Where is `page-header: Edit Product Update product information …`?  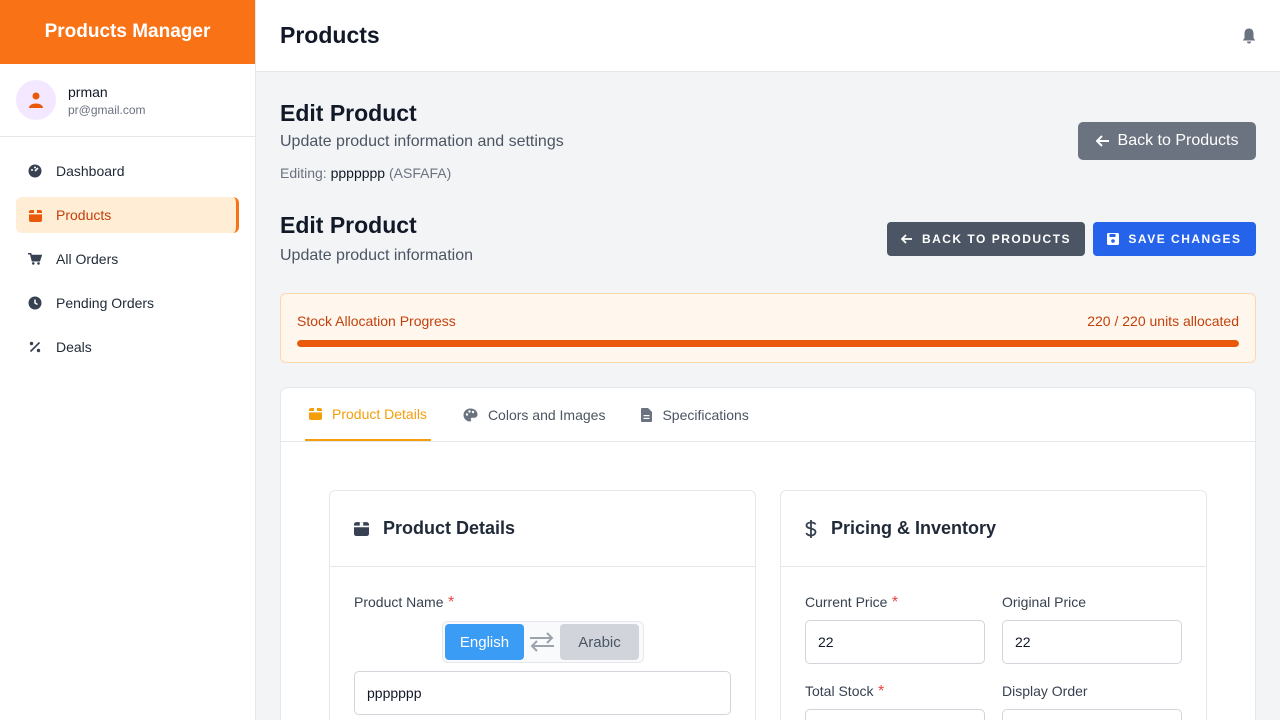 page-header: Edit Product Update product information … is located at coordinates (422, 140).